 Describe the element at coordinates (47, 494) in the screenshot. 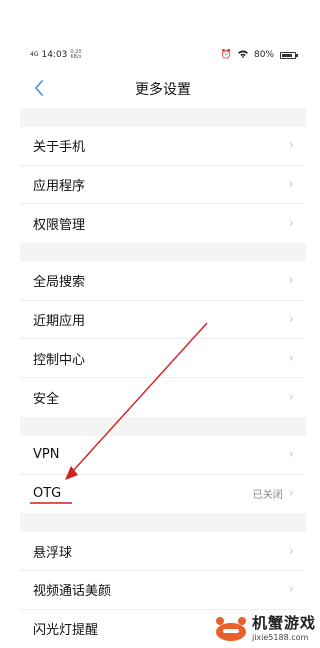

I see `settings-row-label: OTG` at that location.